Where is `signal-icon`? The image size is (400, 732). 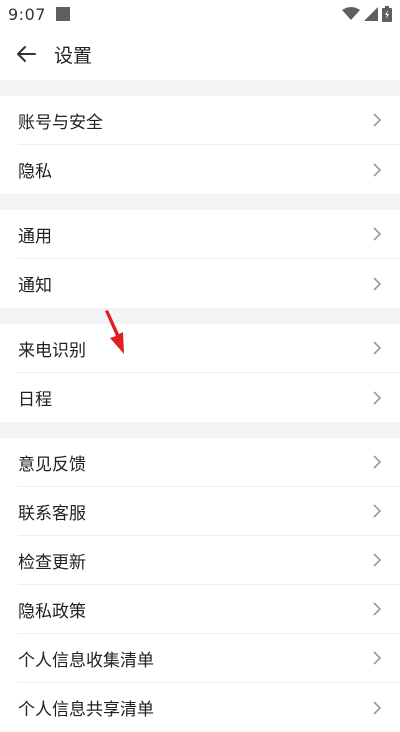 signal-icon is located at coordinates (371, 14).